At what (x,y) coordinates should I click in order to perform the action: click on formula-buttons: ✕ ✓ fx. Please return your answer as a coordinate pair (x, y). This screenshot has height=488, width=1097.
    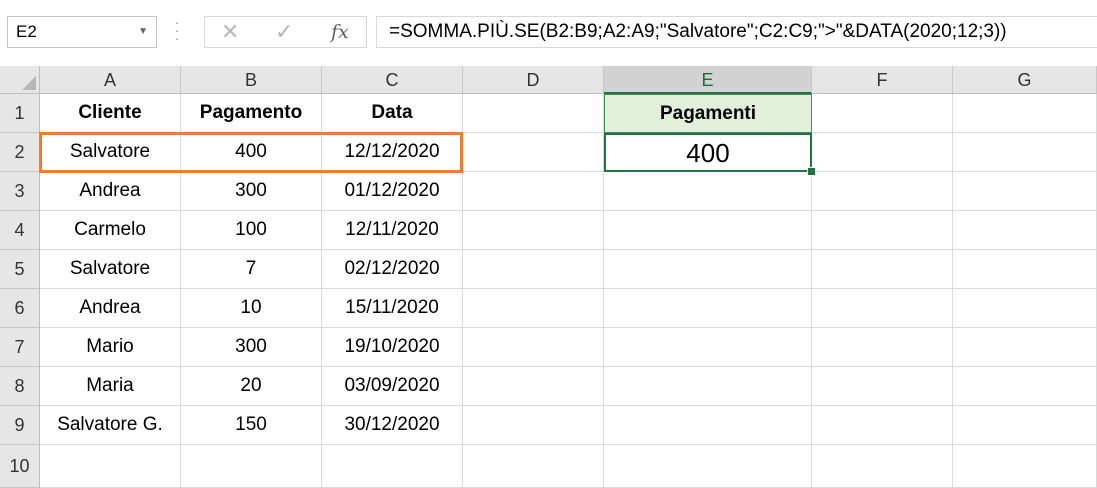
    Looking at the image, I should click on (285, 32).